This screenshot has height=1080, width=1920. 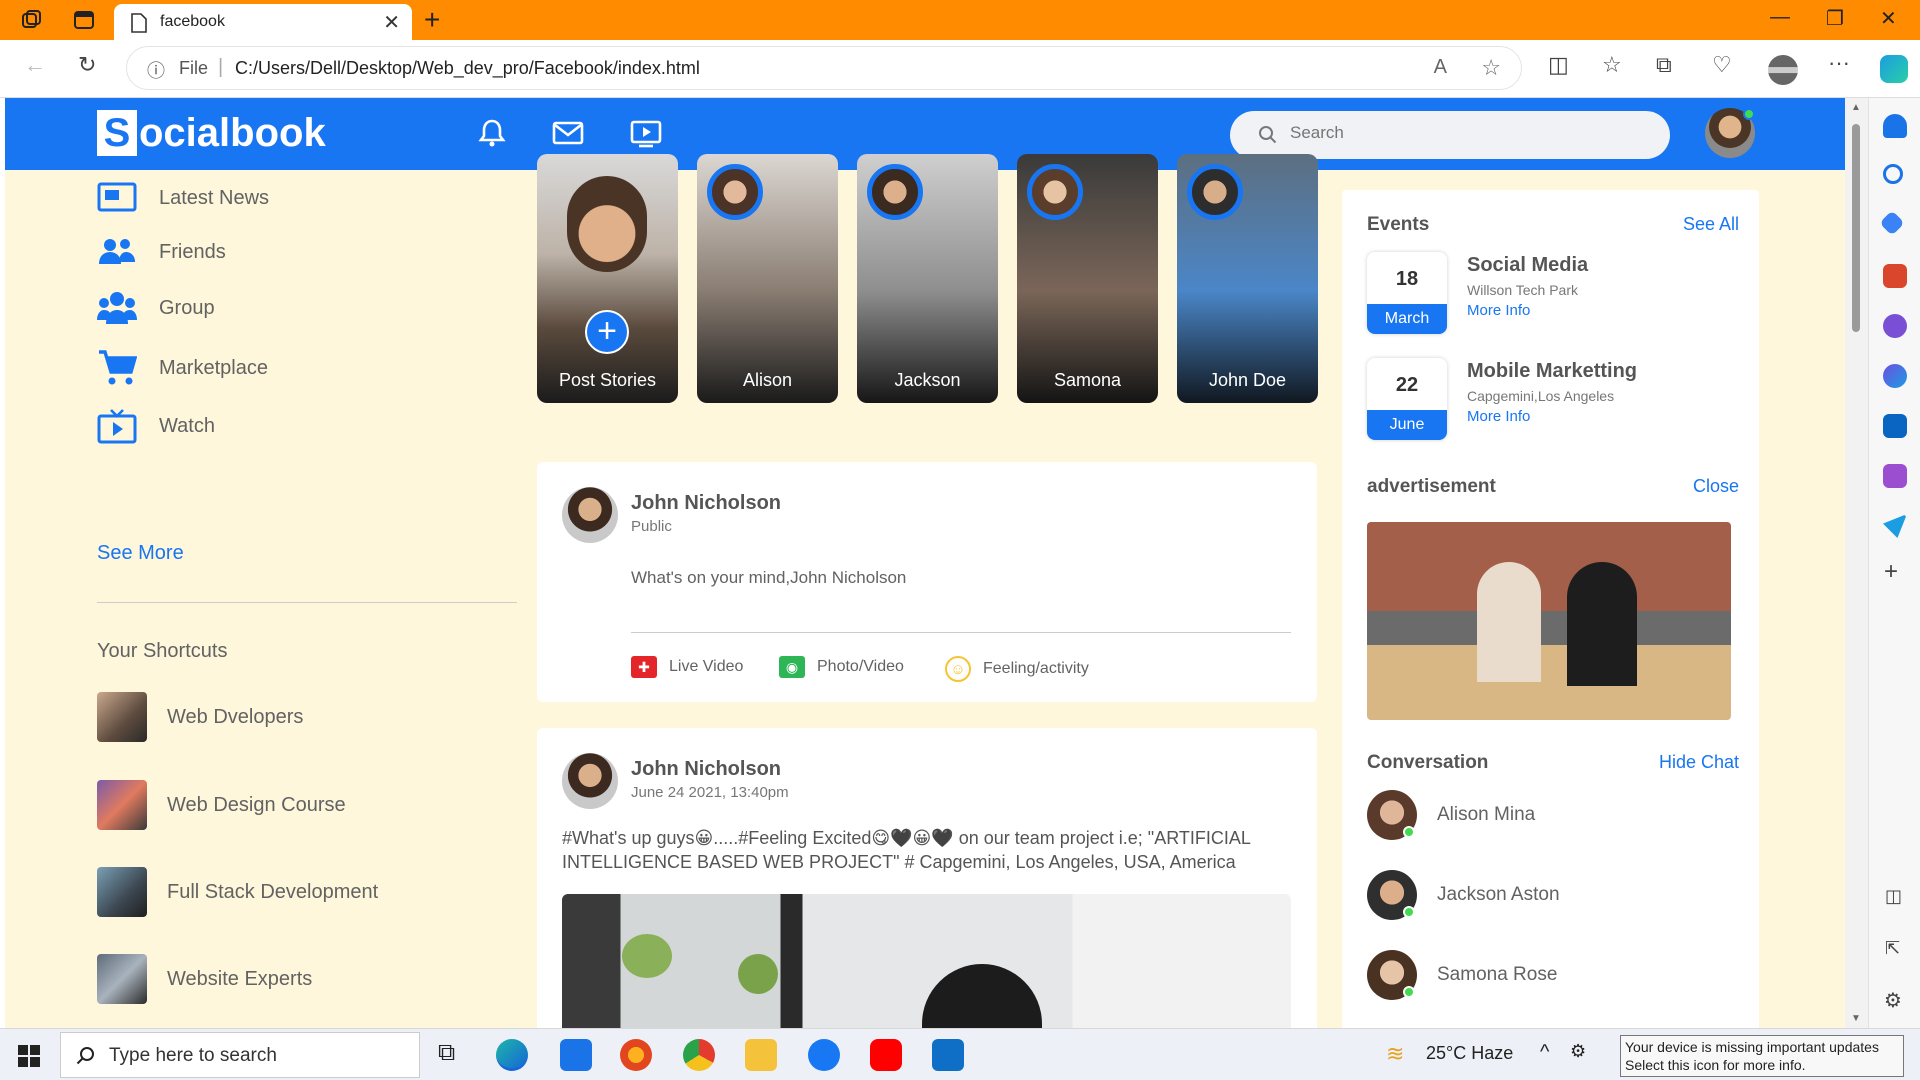 What do you see at coordinates (1544, 1052) in the screenshot?
I see `tray-expand-icon: ^` at bounding box center [1544, 1052].